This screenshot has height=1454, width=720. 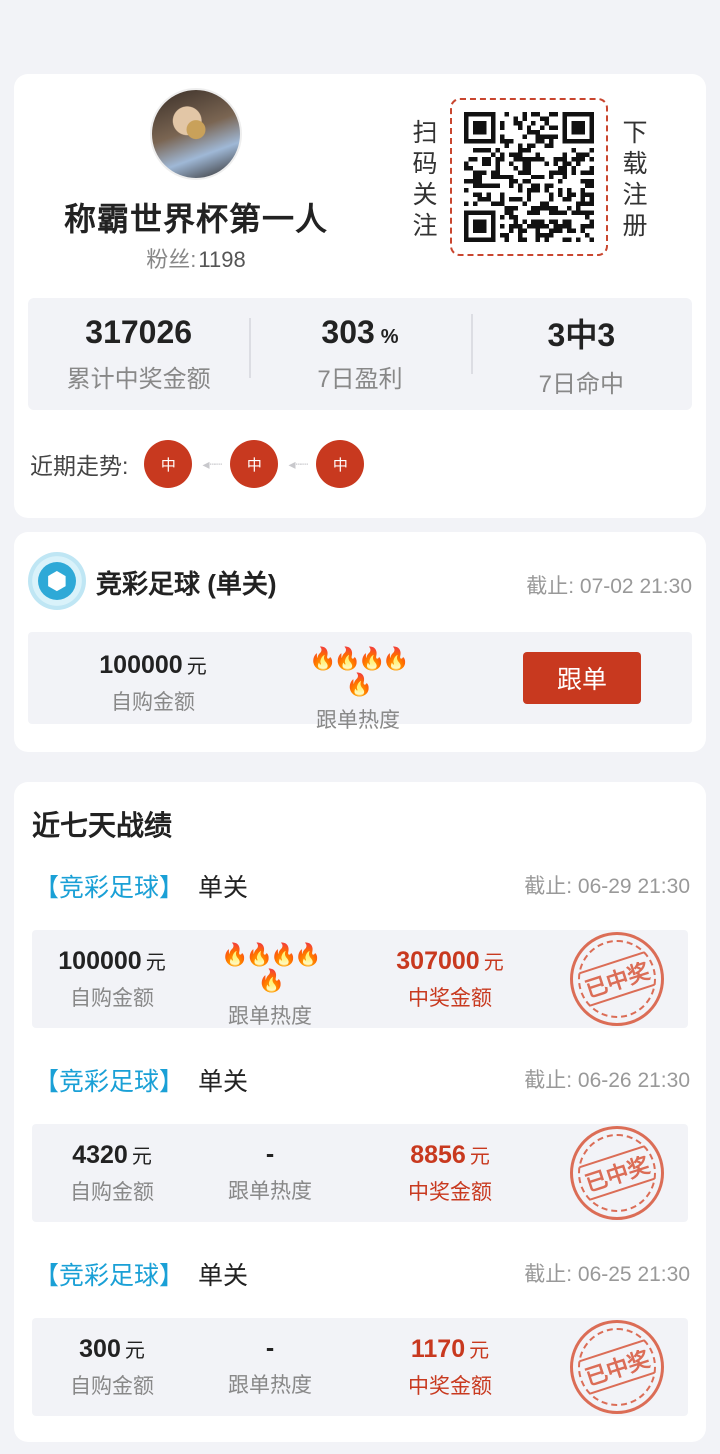 I want to click on fans-number: 1198, so click(x=222, y=259).